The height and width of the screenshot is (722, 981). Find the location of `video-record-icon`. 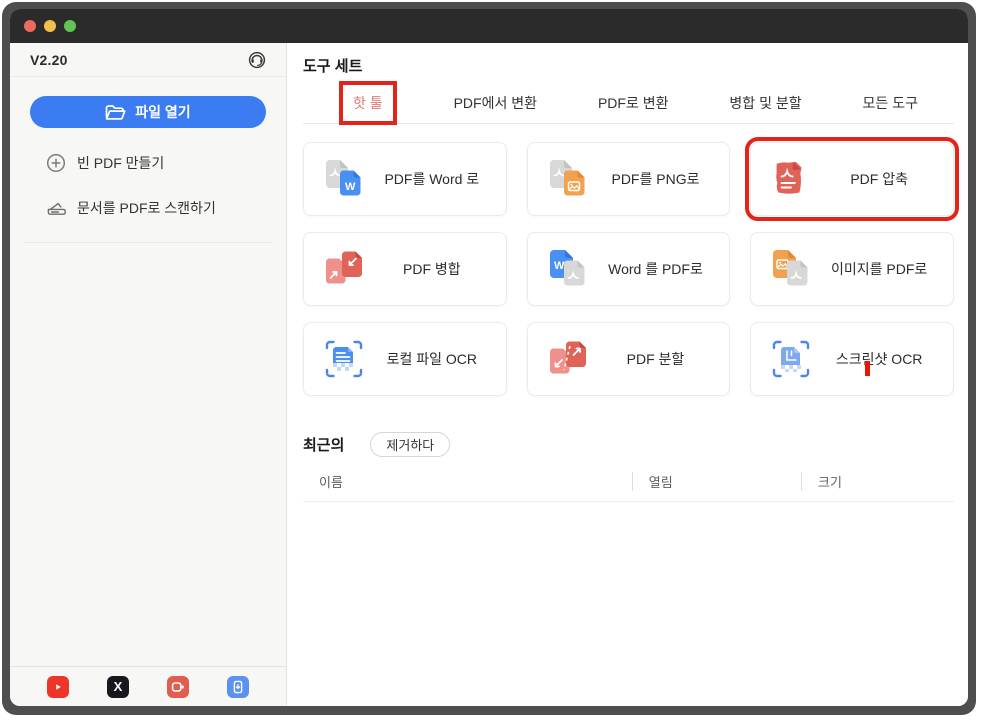

video-record-icon is located at coordinates (178, 686).